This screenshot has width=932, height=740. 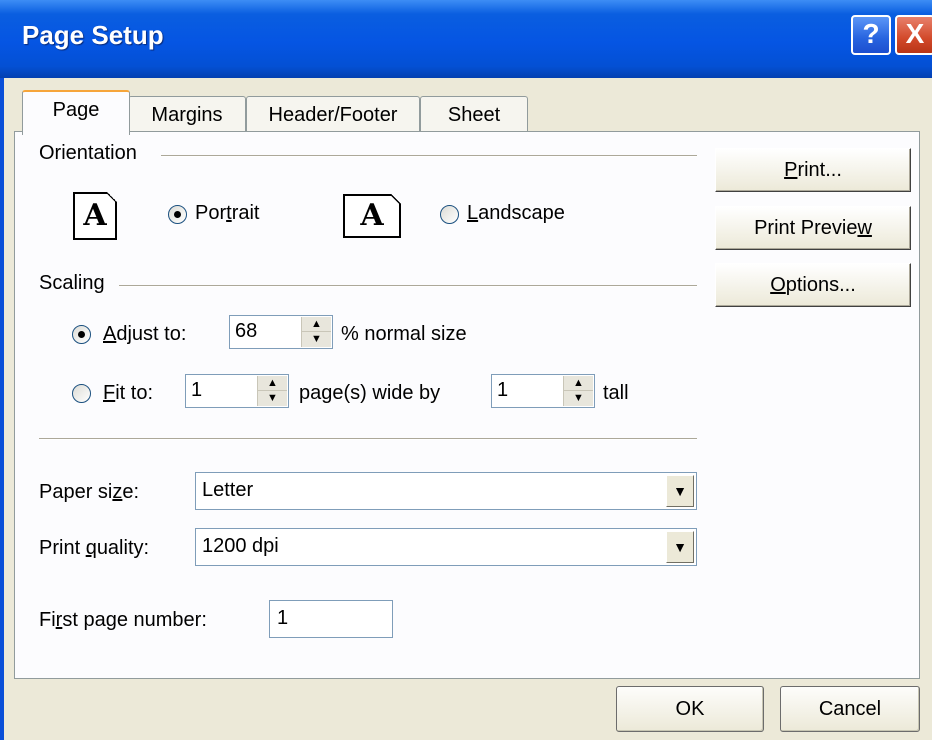 What do you see at coordinates (616, 393) in the screenshot?
I see `fit-tall-suffix-label: tall` at bounding box center [616, 393].